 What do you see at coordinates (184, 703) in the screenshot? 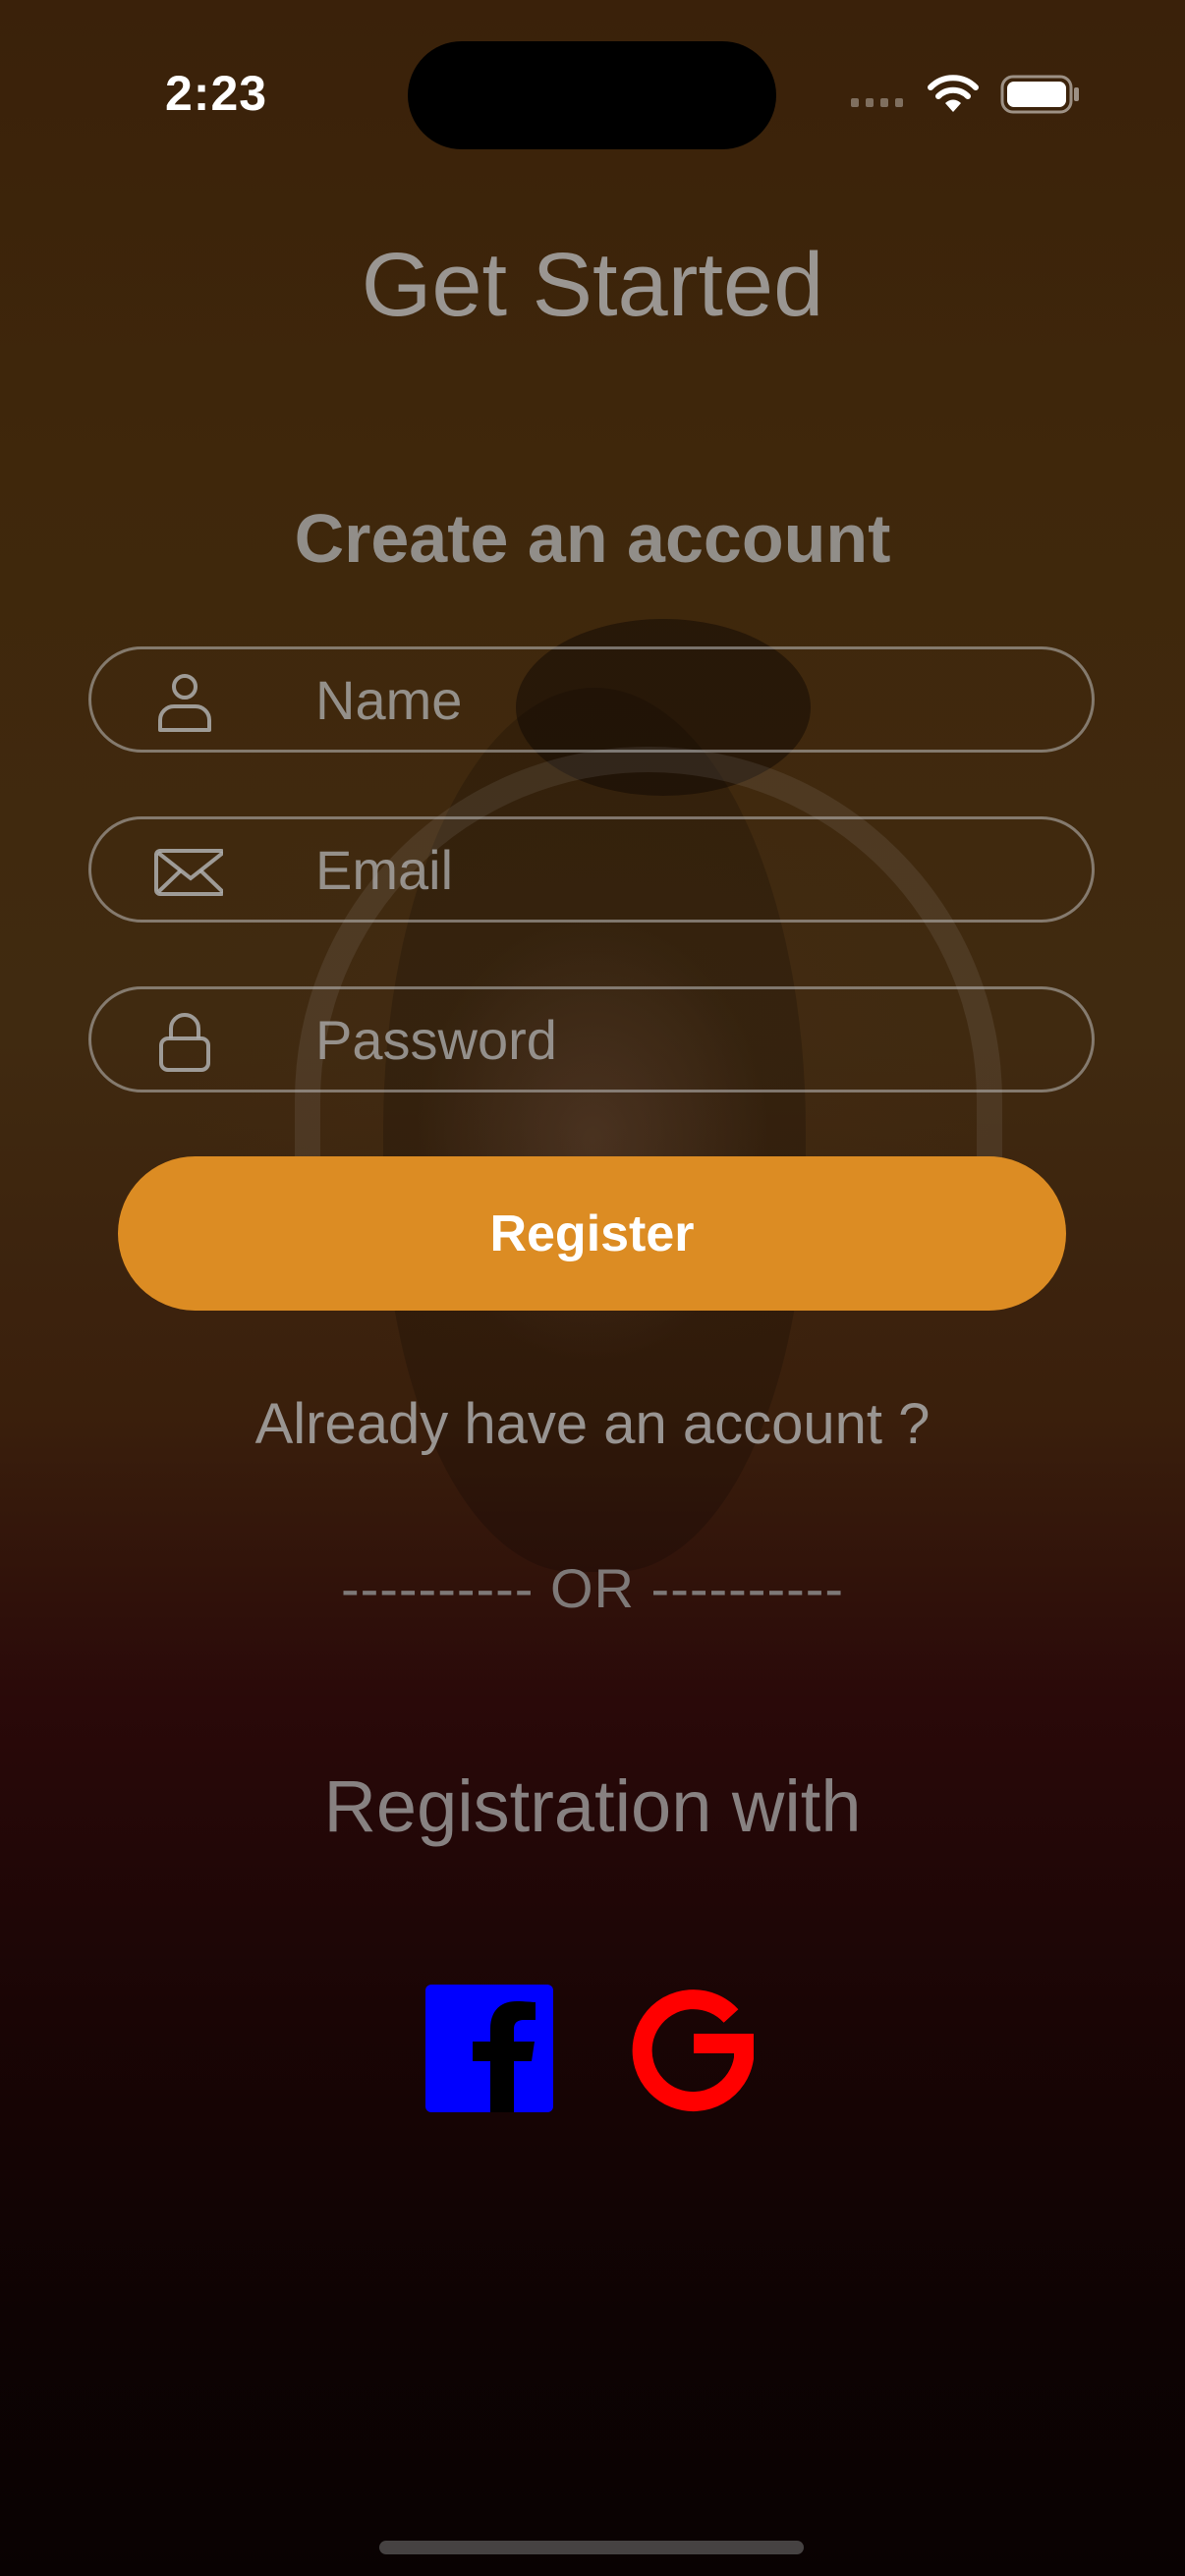
I see `person-icon` at bounding box center [184, 703].